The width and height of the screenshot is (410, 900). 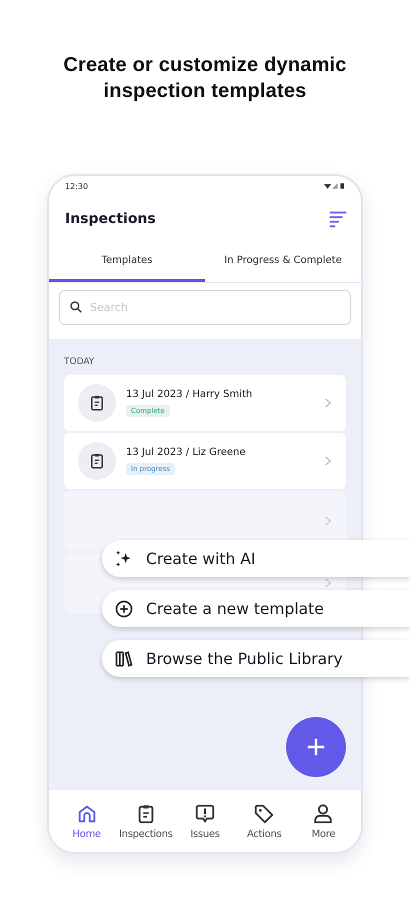 I want to click on headline: Create or customize dynamic inspection templates, so click(x=205, y=78).